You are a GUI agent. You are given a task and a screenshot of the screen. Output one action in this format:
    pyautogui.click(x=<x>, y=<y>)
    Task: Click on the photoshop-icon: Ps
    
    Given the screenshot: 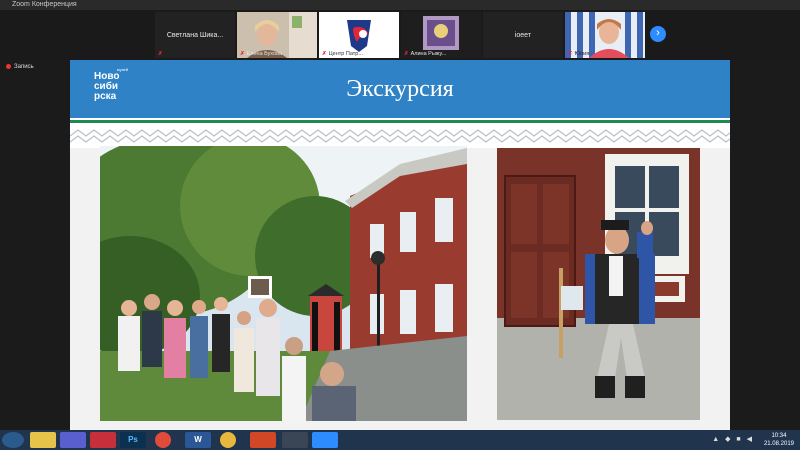 What is the action you would take?
    pyautogui.click(x=133, y=440)
    